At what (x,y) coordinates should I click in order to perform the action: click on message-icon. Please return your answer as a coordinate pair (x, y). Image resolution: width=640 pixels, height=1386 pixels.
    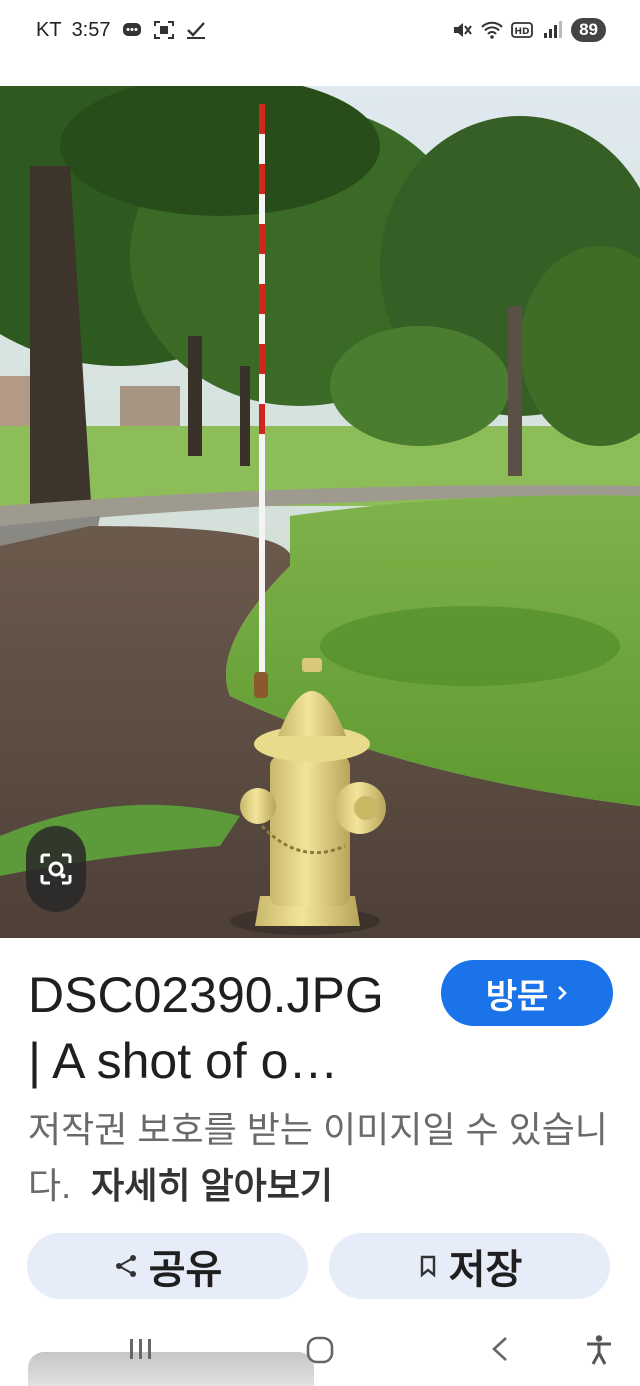
    Looking at the image, I should click on (131, 29).